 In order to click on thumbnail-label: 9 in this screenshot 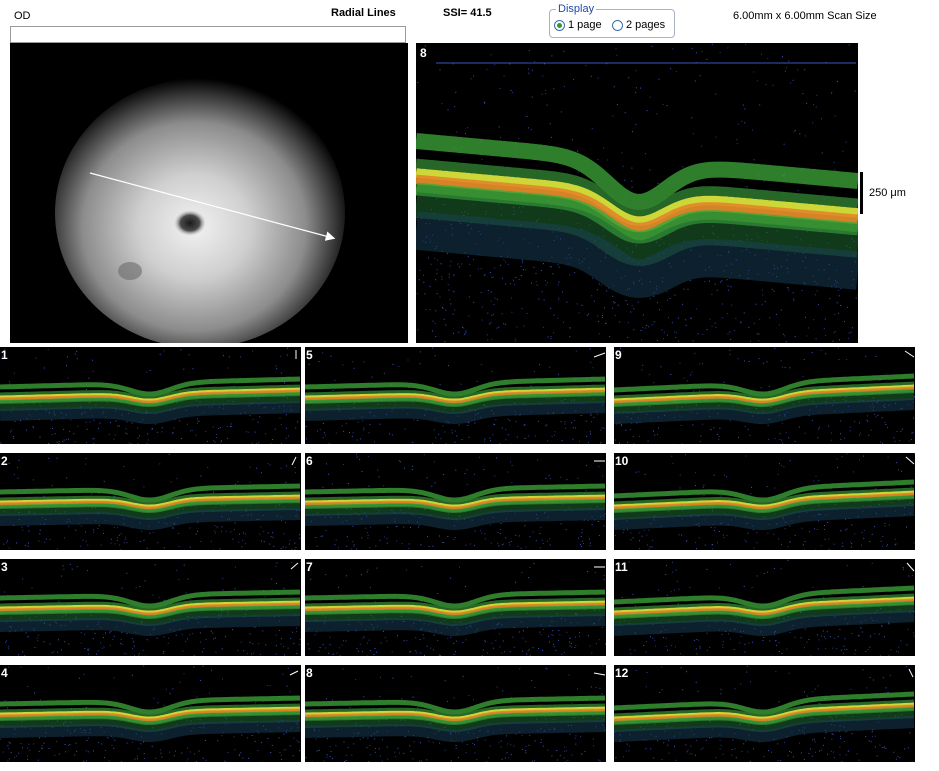, I will do `click(618, 355)`.